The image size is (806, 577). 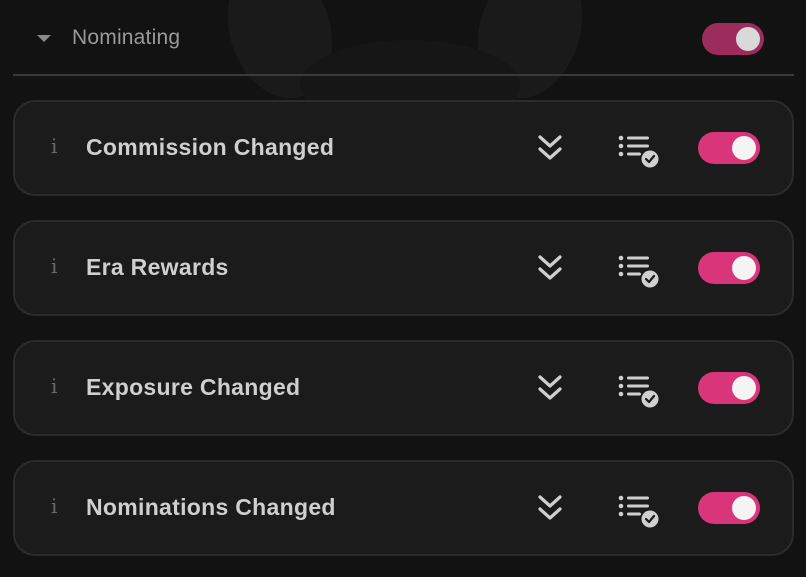 What do you see at coordinates (193, 387) in the screenshot?
I see `item-label: Exposure Changed` at bounding box center [193, 387].